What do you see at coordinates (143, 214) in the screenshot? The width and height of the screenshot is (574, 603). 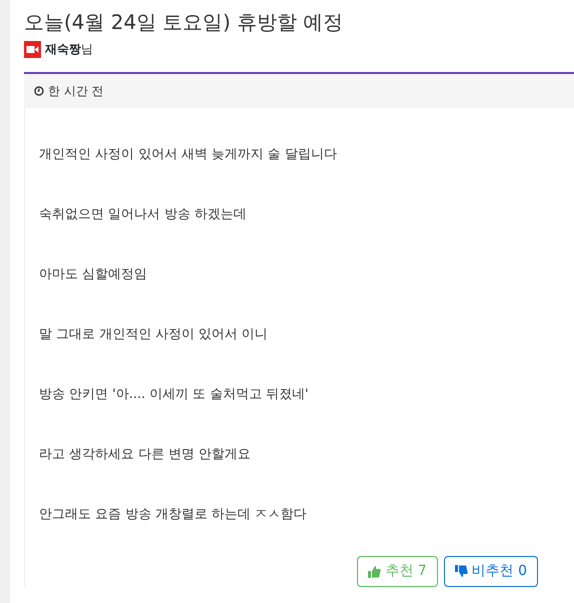 I see `post-paragraph: 숙취없으면 일어나서 방송 하겠는데` at bounding box center [143, 214].